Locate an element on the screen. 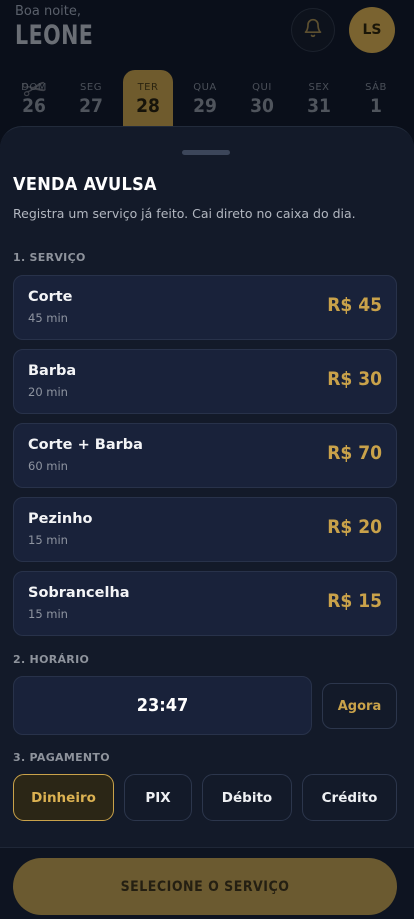 This screenshot has height=919, width=414. day-weekday: DOM is located at coordinates (34, 87).